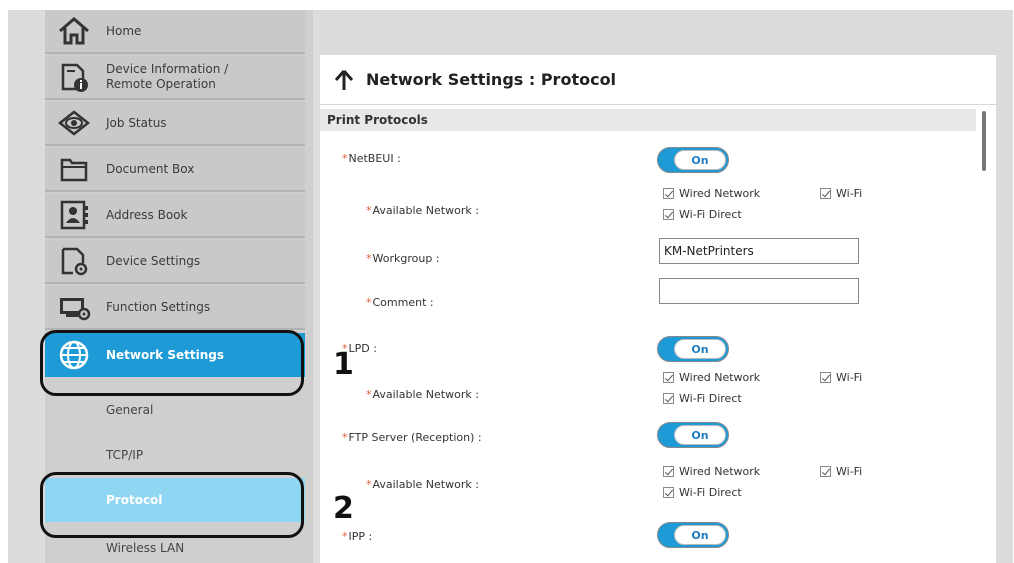 This screenshot has height=563, width=1014. I want to click on sidebar-item-device-information: Device Information / Remote Operation, so click(175, 78).